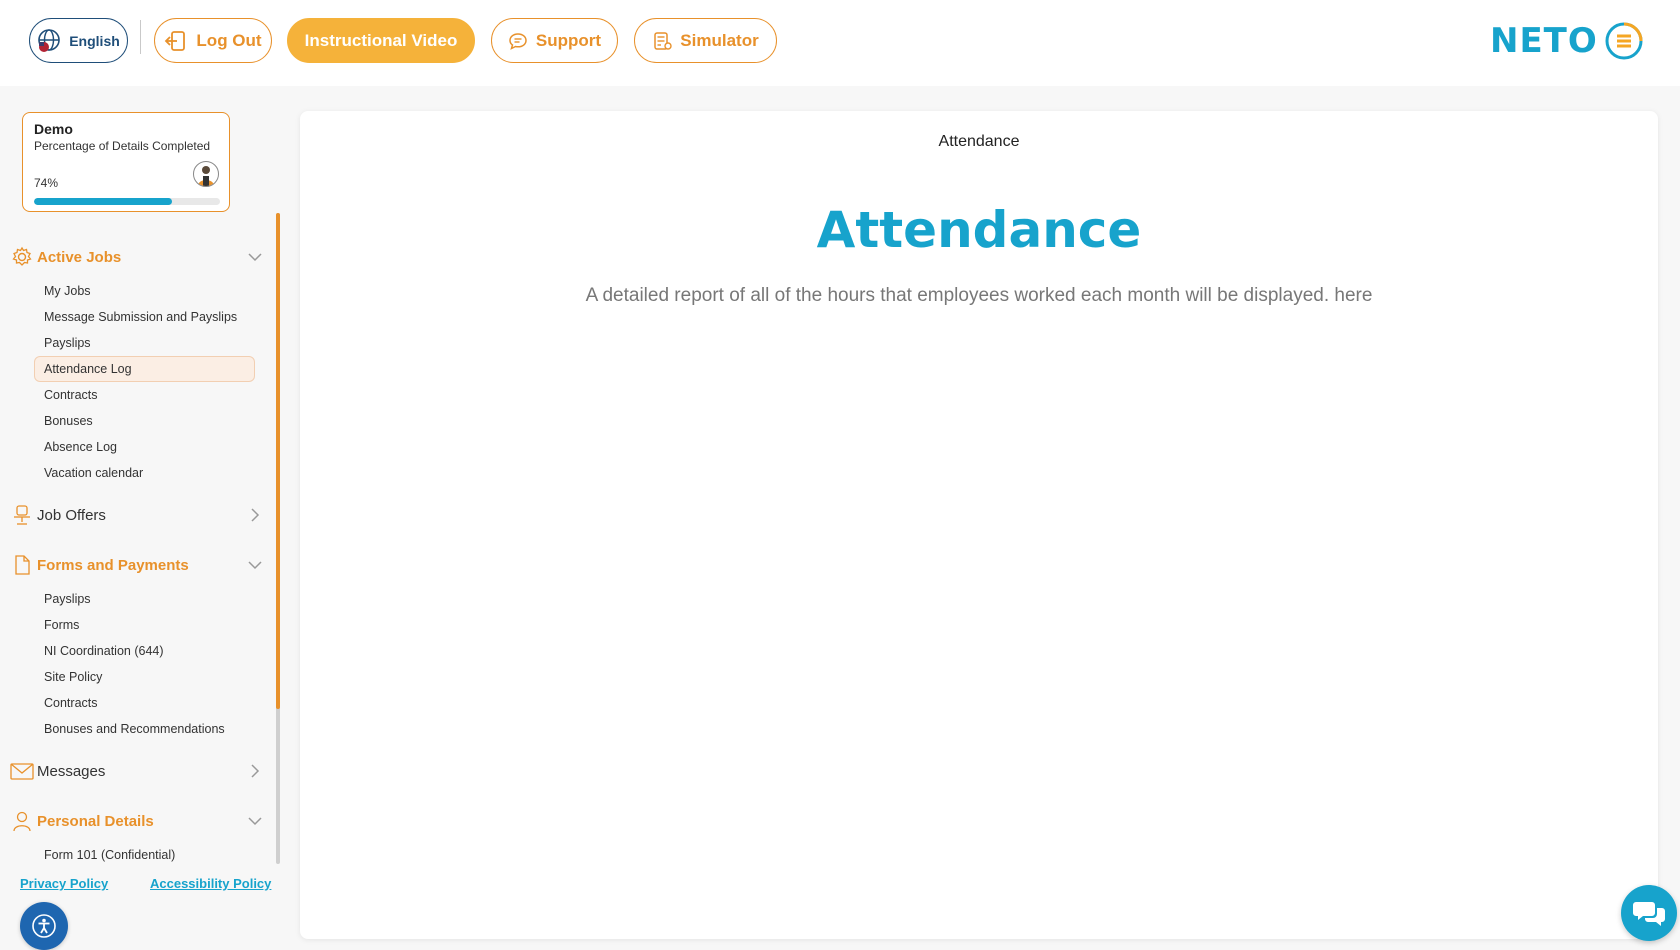  I want to click on profile-name: Demo, so click(53, 129).